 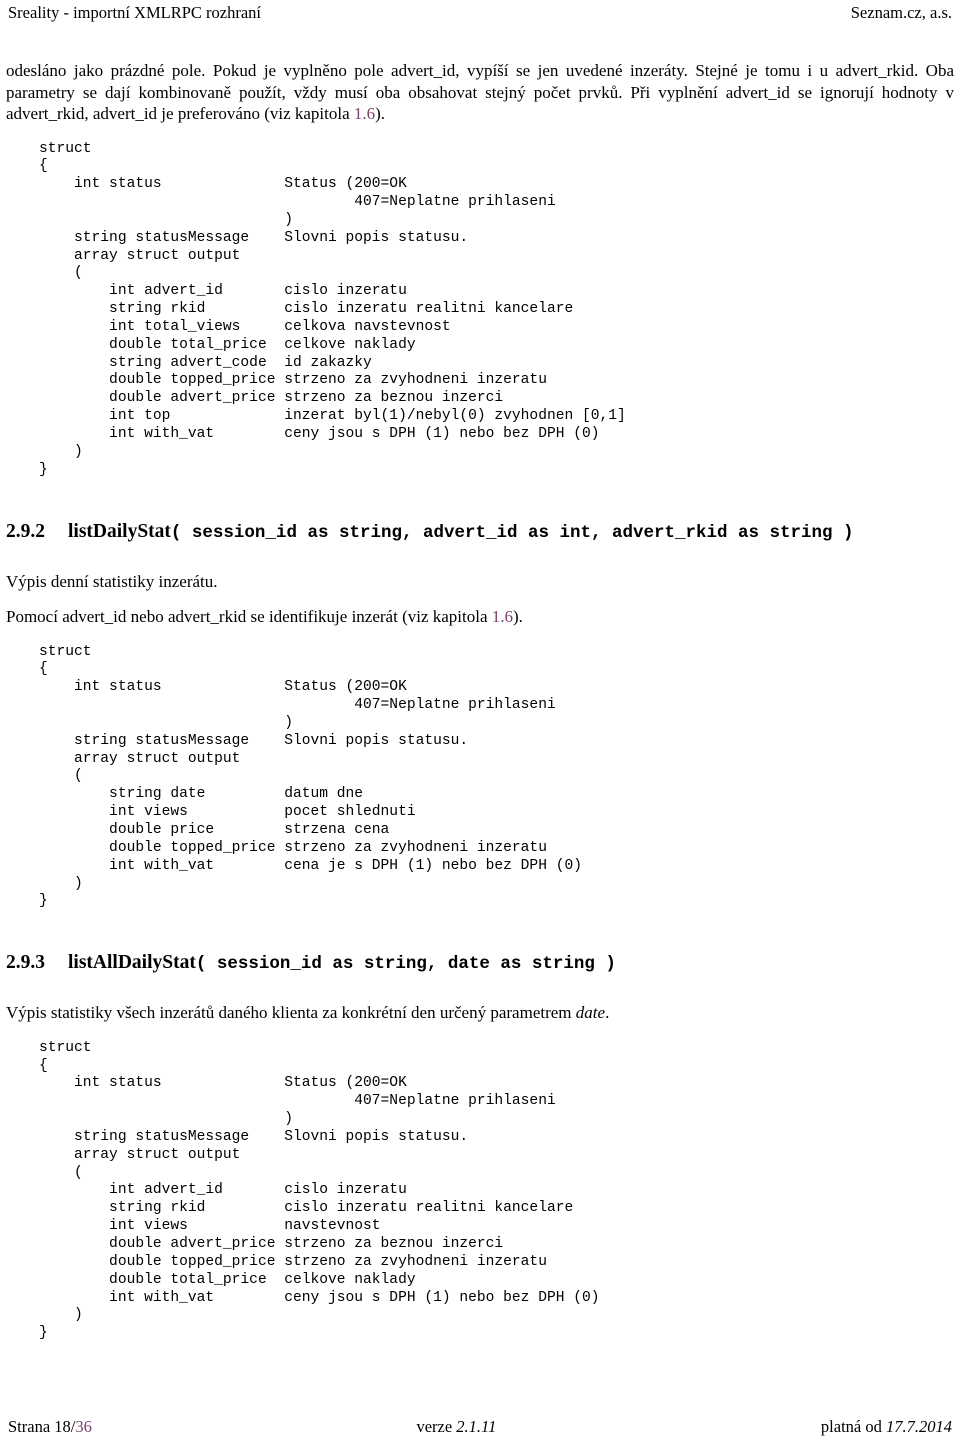 What do you see at coordinates (25, 963) in the screenshot?
I see `section-number-2-9-3: 2.9.3` at bounding box center [25, 963].